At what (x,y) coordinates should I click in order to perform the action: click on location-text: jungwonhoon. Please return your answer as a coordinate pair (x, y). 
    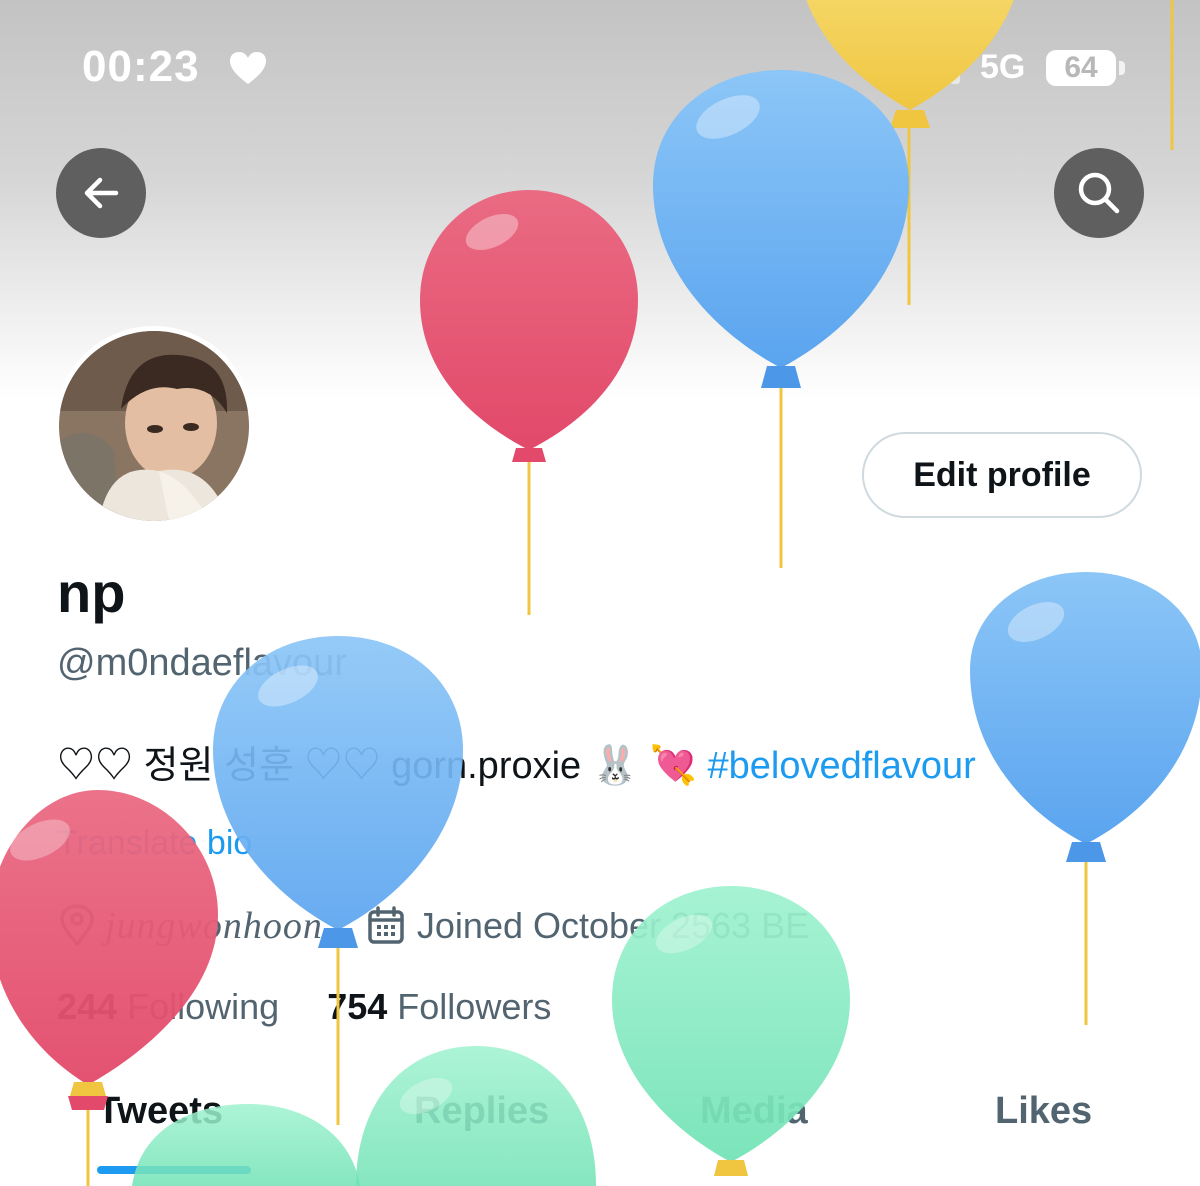
    Looking at the image, I should click on (214, 926).